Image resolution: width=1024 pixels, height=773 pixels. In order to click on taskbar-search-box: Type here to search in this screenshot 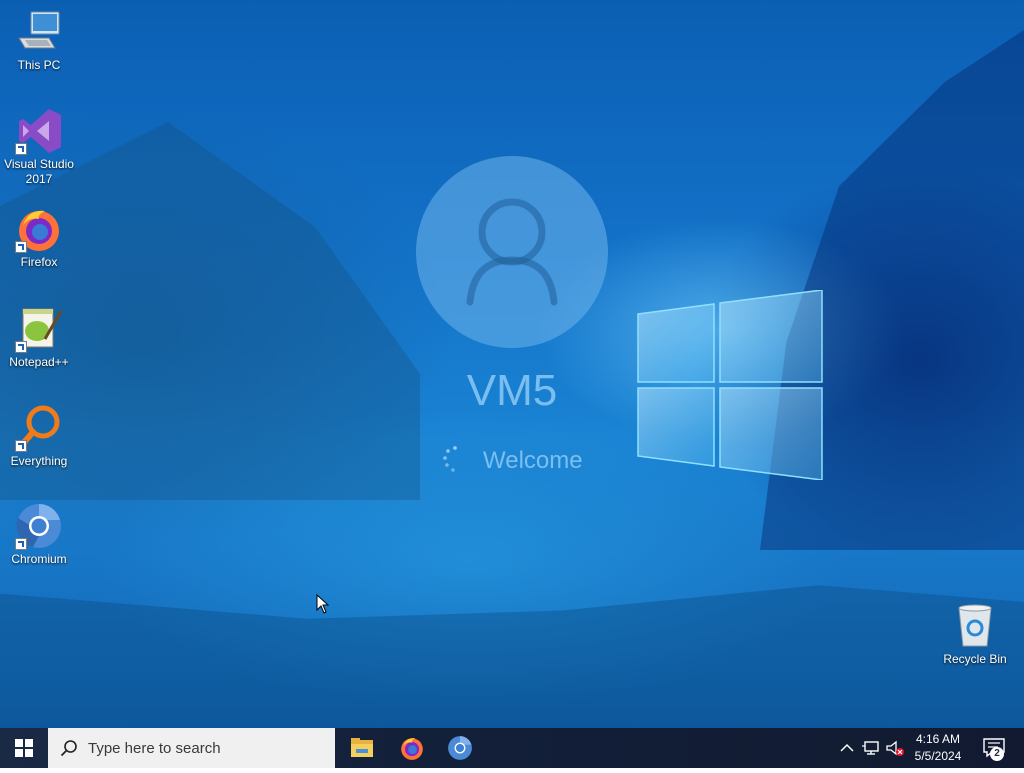, I will do `click(191, 748)`.